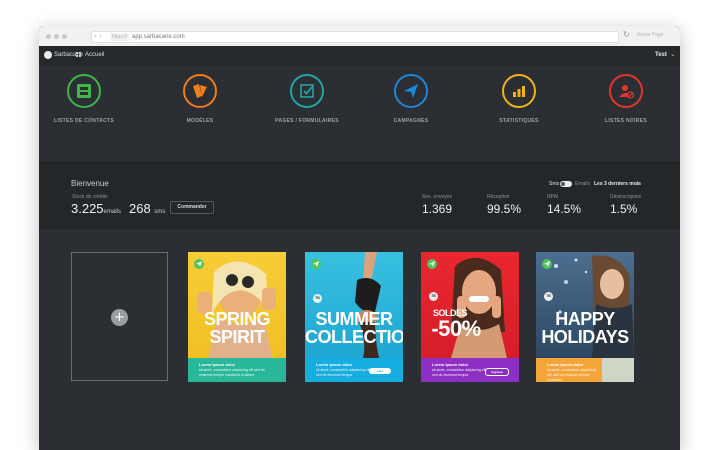  What do you see at coordinates (84, 91) in the screenshot?
I see `contacts-icon` at bounding box center [84, 91].